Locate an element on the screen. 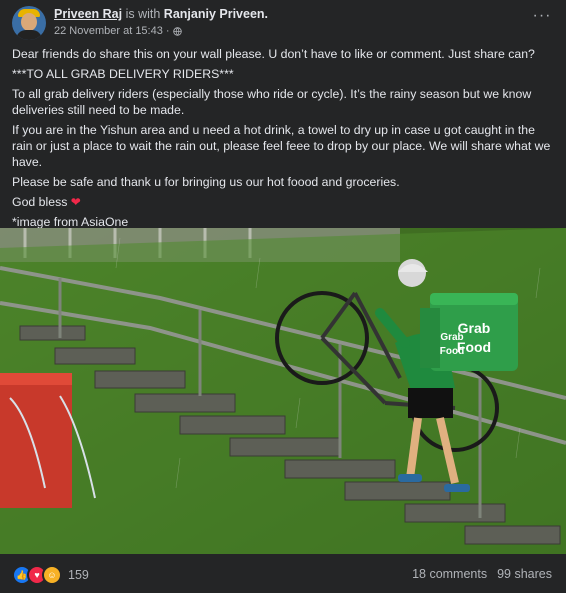 This screenshot has width=566, height=593. tagged-name: Ranjaniy Priveen. is located at coordinates (216, 14).